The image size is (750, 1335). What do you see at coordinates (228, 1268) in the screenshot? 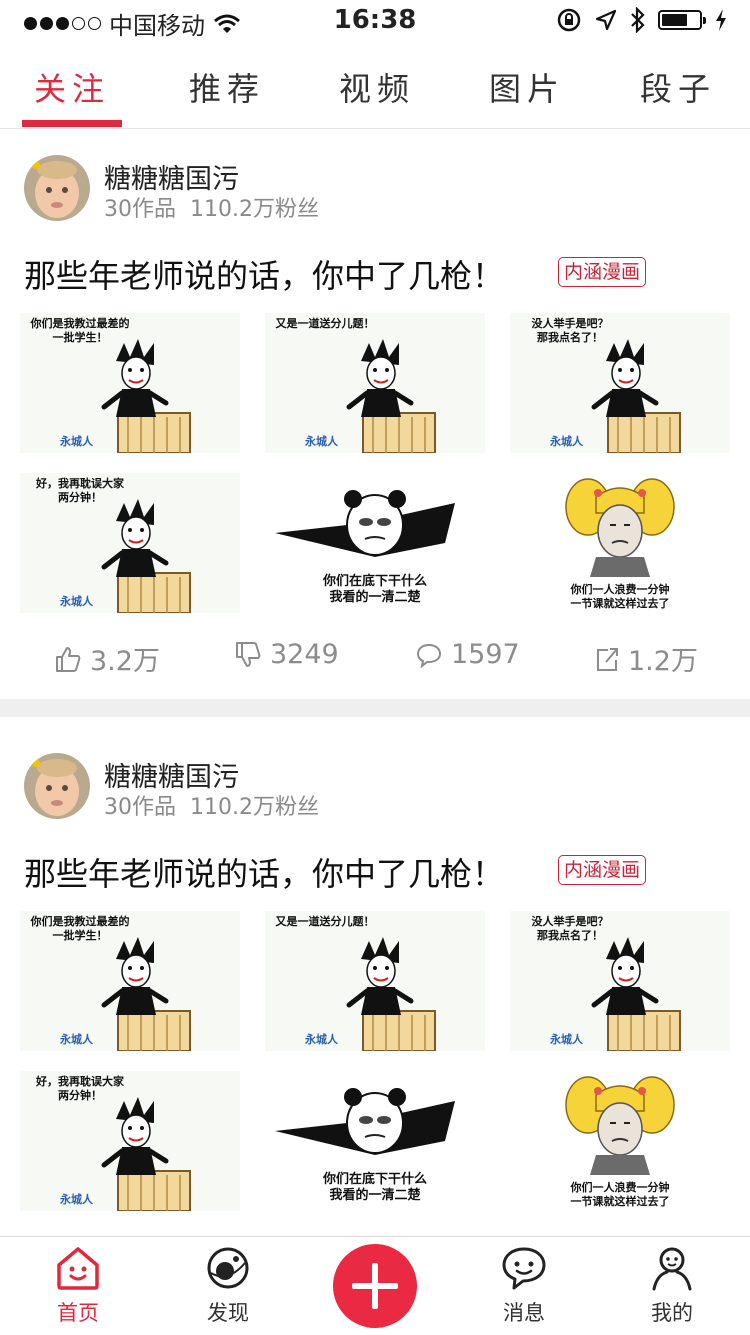
I see `planet-icon` at bounding box center [228, 1268].